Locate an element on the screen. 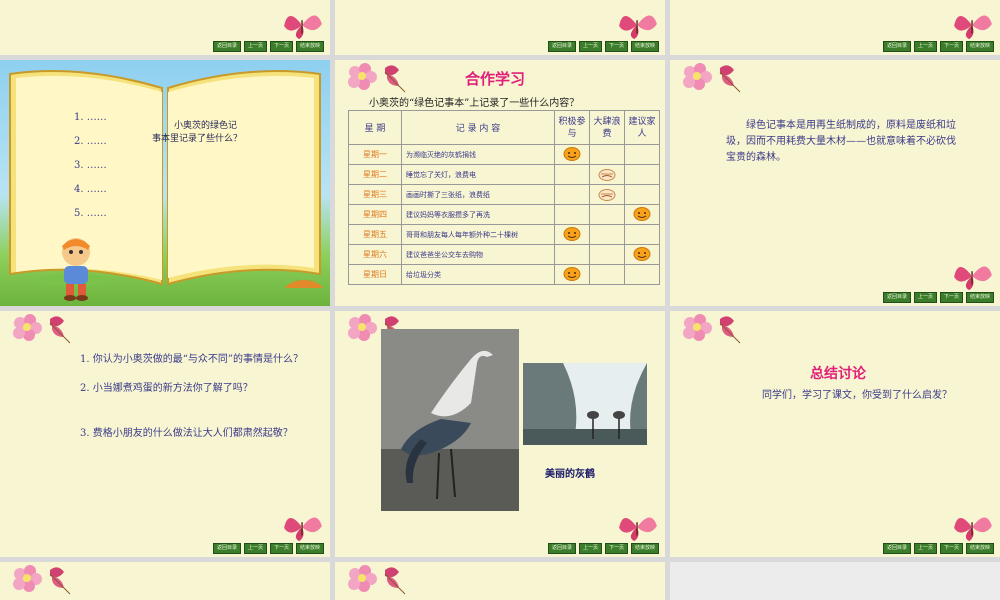  row-day: 星期六 is located at coordinates (375, 254).